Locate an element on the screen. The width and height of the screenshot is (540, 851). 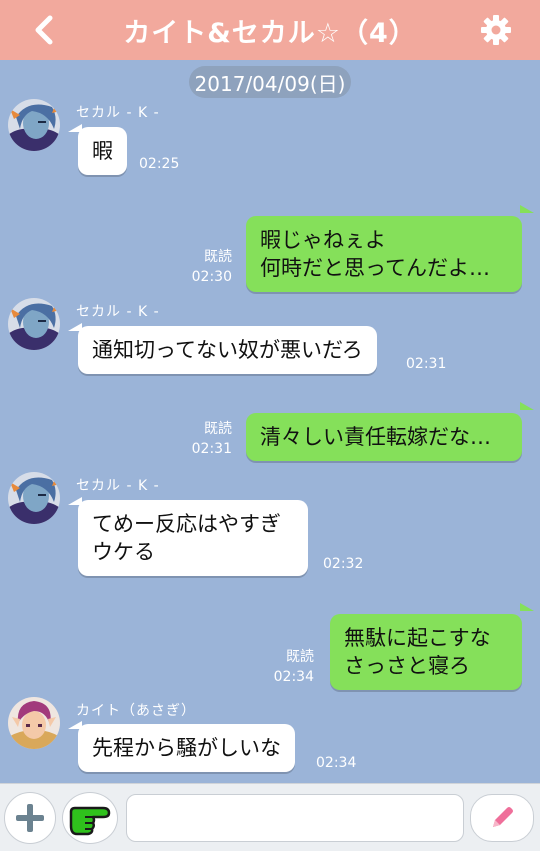
add-button is located at coordinates (30, 818).